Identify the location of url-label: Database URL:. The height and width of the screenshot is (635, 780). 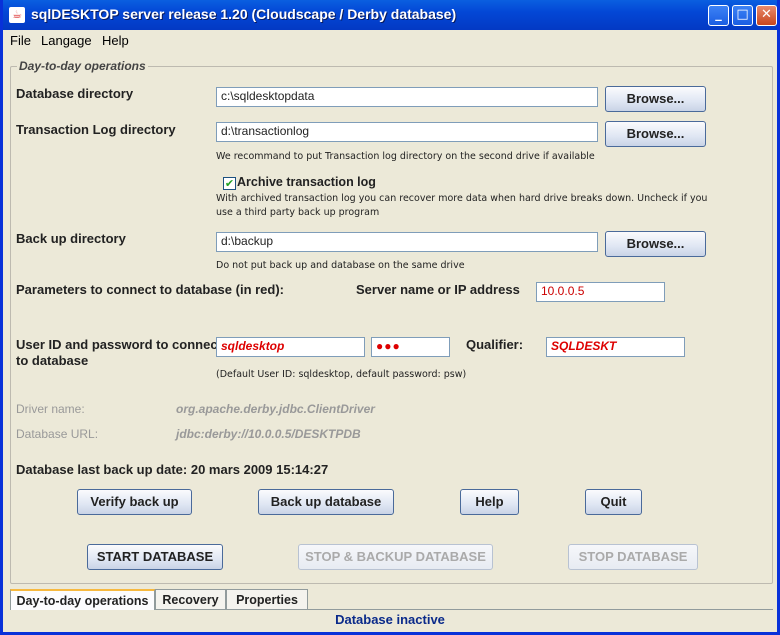
(57, 434).